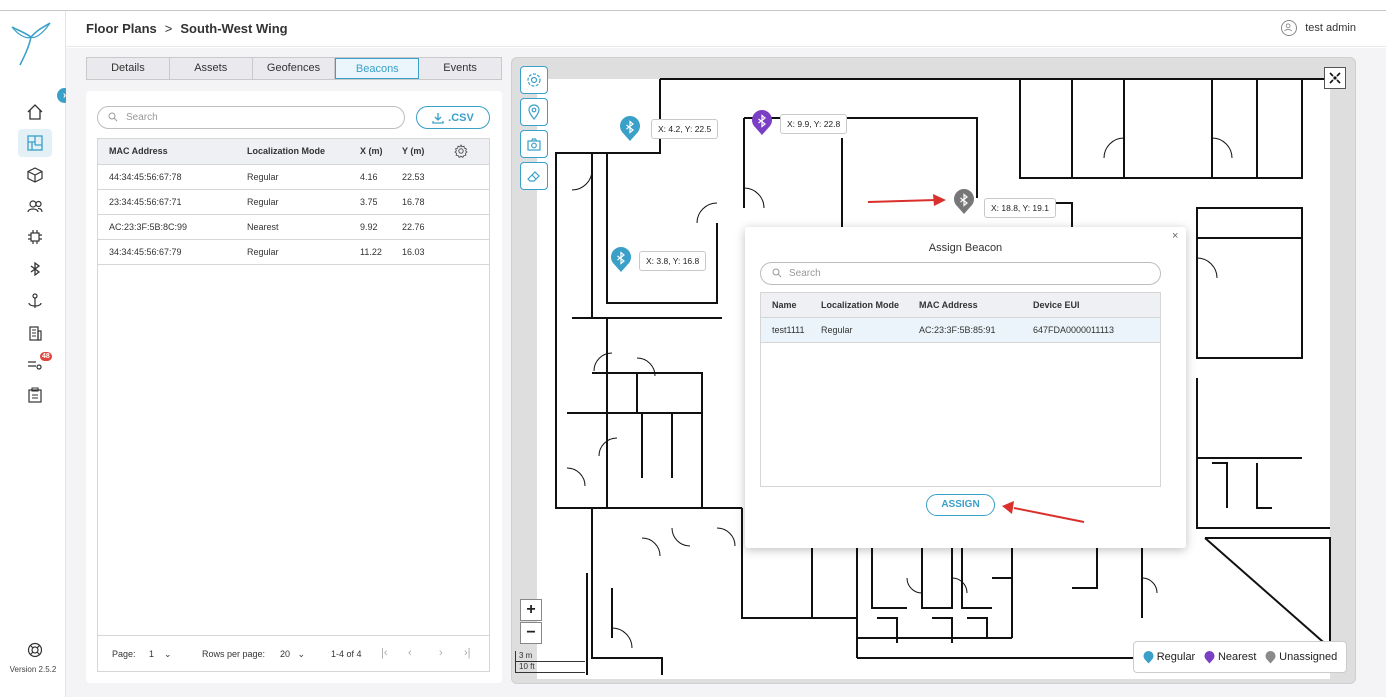 The image size is (1386, 697). What do you see at coordinates (35, 237) in the screenshot?
I see `chip-icon` at bounding box center [35, 237].